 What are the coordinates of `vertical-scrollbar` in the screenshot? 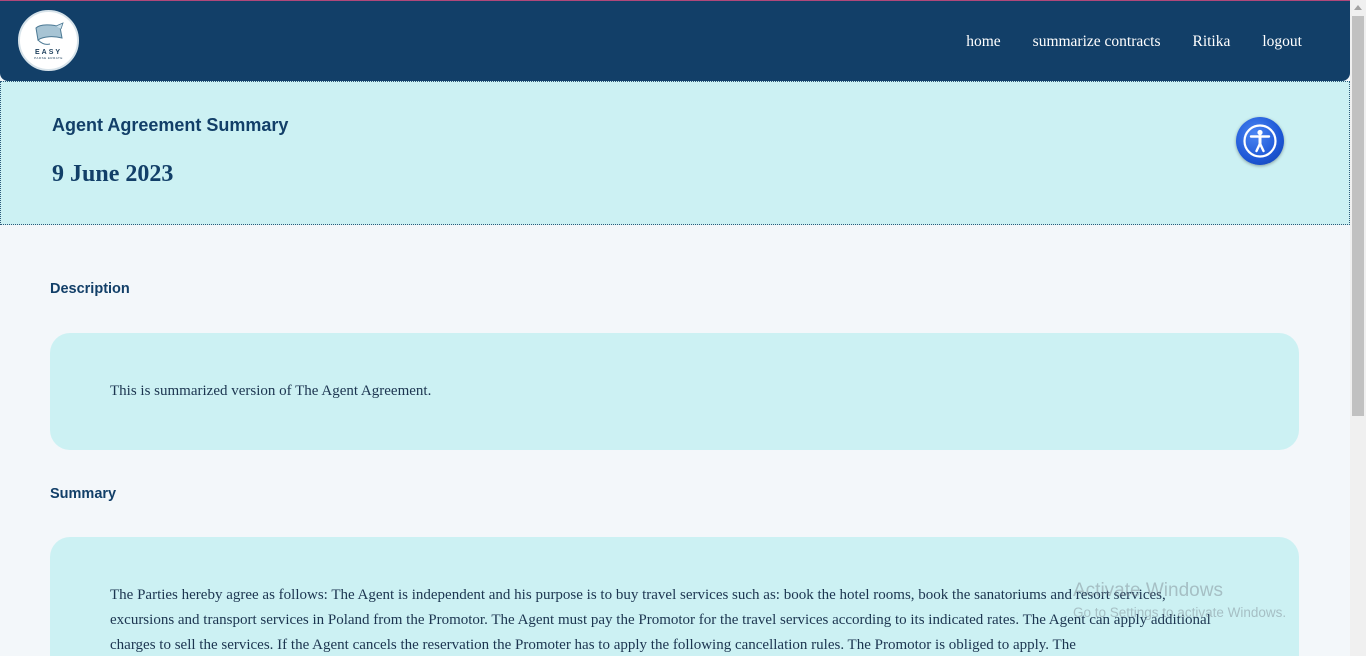 It's located at (1358, 328).